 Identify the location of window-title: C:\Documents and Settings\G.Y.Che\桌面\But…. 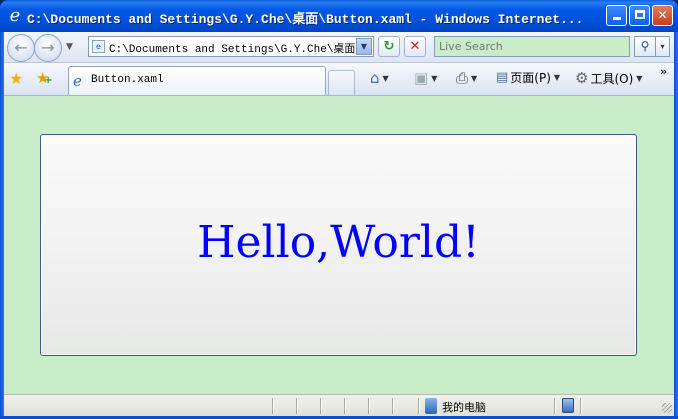
(305, 19).